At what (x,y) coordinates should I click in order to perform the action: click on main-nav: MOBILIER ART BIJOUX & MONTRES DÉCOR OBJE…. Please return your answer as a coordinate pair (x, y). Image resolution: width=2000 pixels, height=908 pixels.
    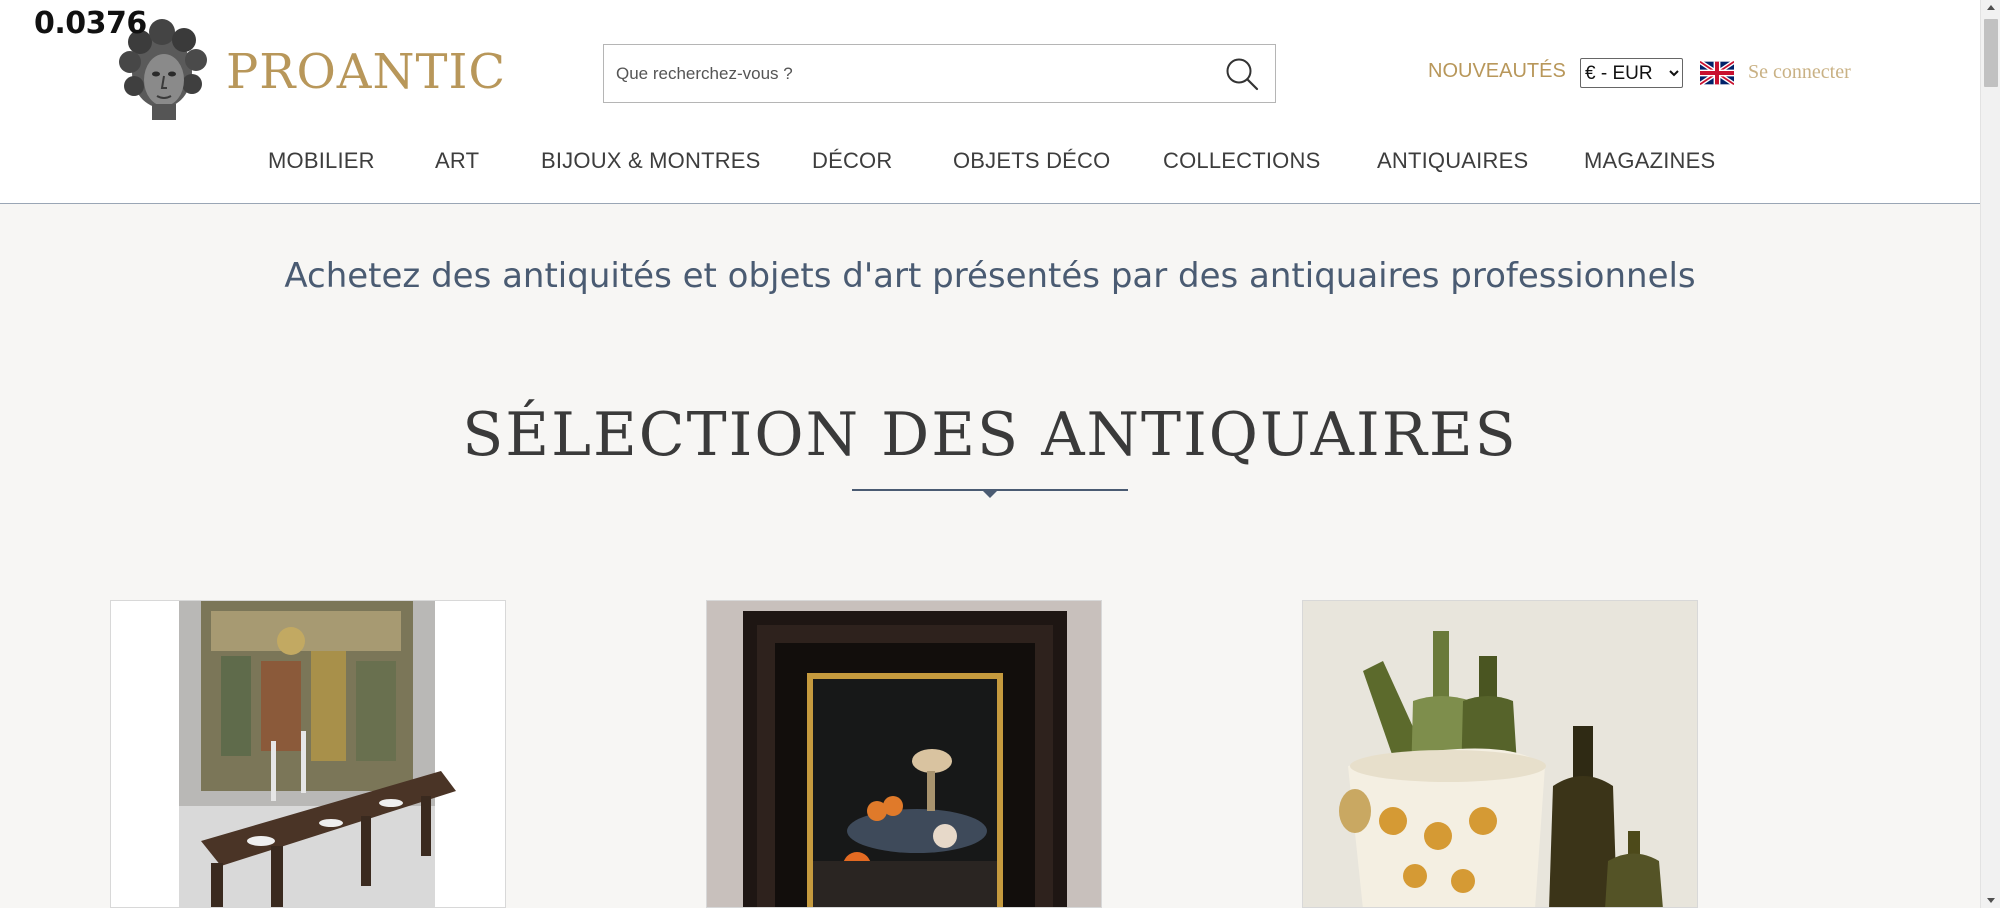
    Looking at the image, I should click on (990, 164).